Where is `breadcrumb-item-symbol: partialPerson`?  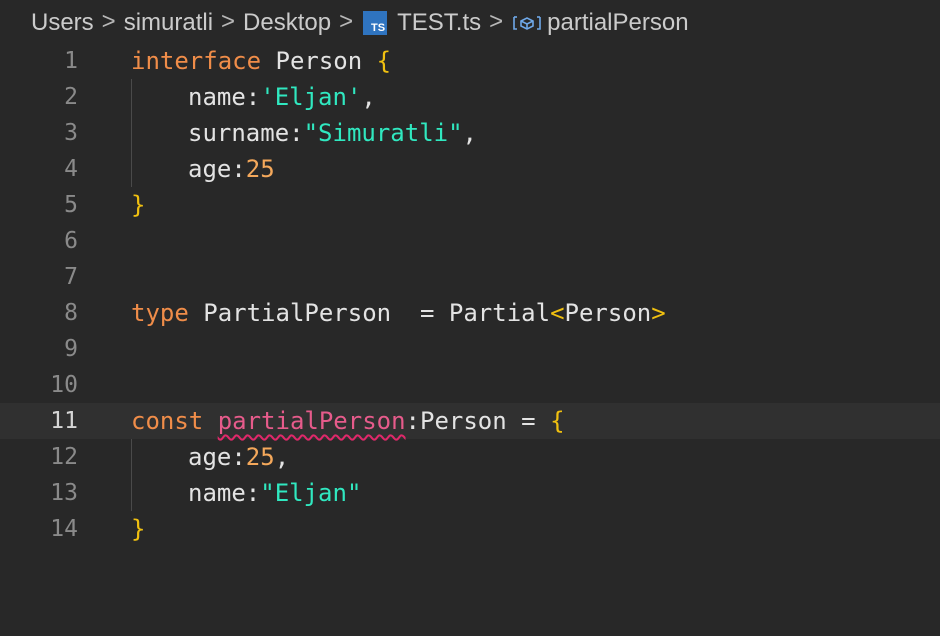 breadcrumb-item-symbol: partialPerson is located at coordinates (617, 23).